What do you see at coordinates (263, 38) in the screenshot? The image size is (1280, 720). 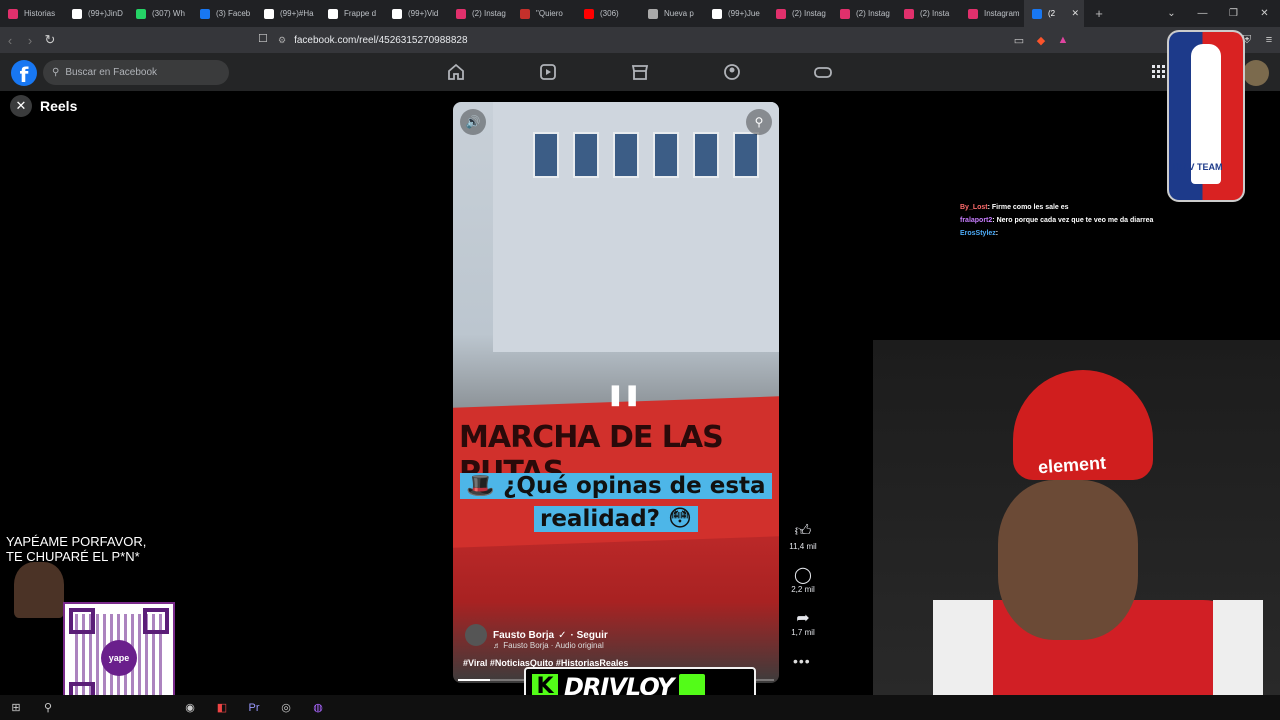 I see `bookmark-icon: ☐` at bounding box center [263, 38].